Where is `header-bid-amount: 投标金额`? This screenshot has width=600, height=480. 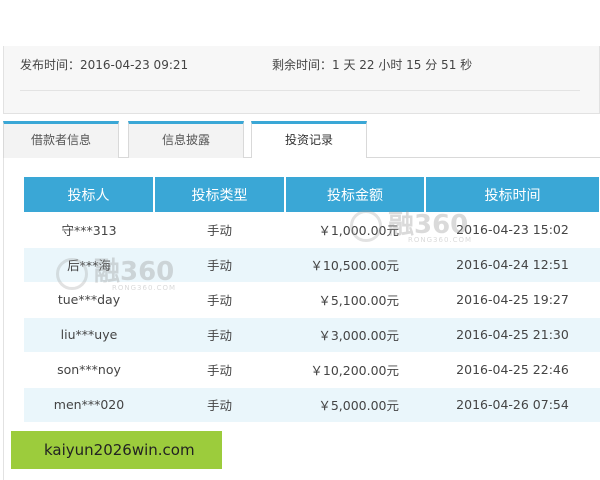
header-bid-amount: 投标金额 is located at coordinates (355, 194).